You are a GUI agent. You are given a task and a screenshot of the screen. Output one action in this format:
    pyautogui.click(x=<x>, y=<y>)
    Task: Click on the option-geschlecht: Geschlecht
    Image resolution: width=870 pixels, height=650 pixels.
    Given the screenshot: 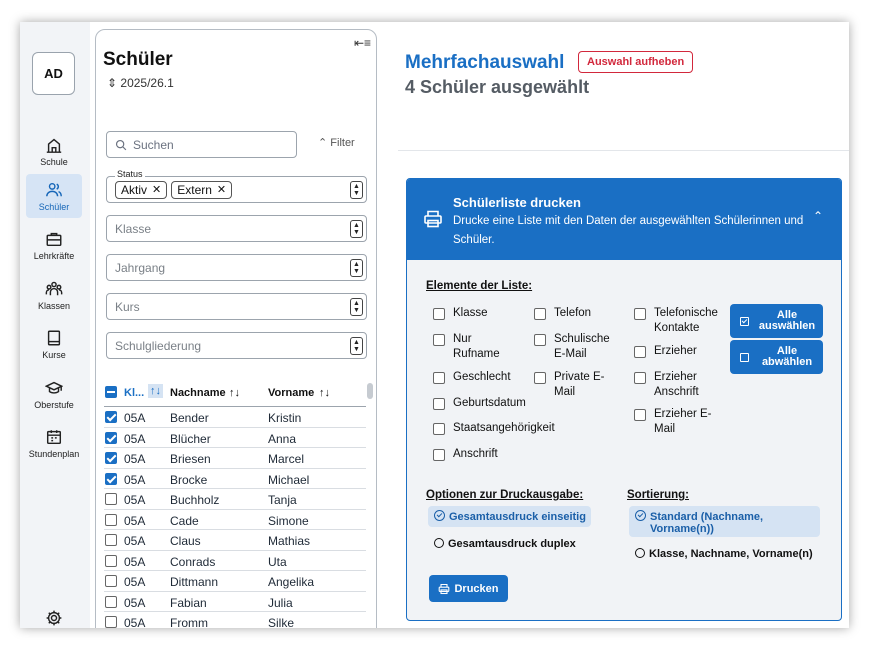 What is the action you would take?
    pyautogui.click(x=472, y=377)
    